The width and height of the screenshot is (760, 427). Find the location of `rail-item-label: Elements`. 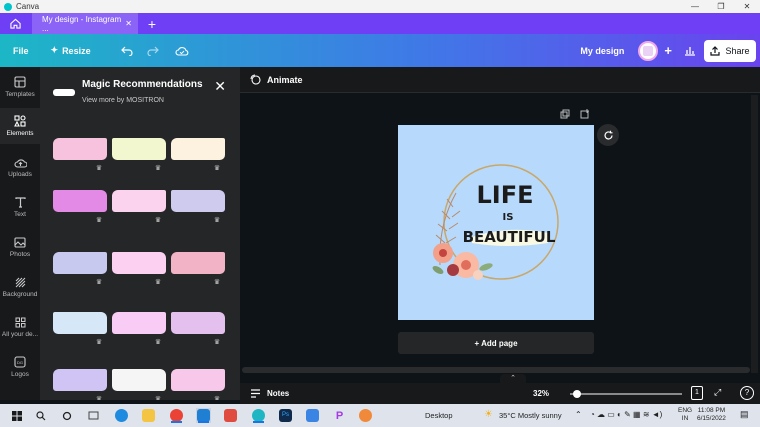

rail-item-label: Elements is located at coordinates (20, 133).